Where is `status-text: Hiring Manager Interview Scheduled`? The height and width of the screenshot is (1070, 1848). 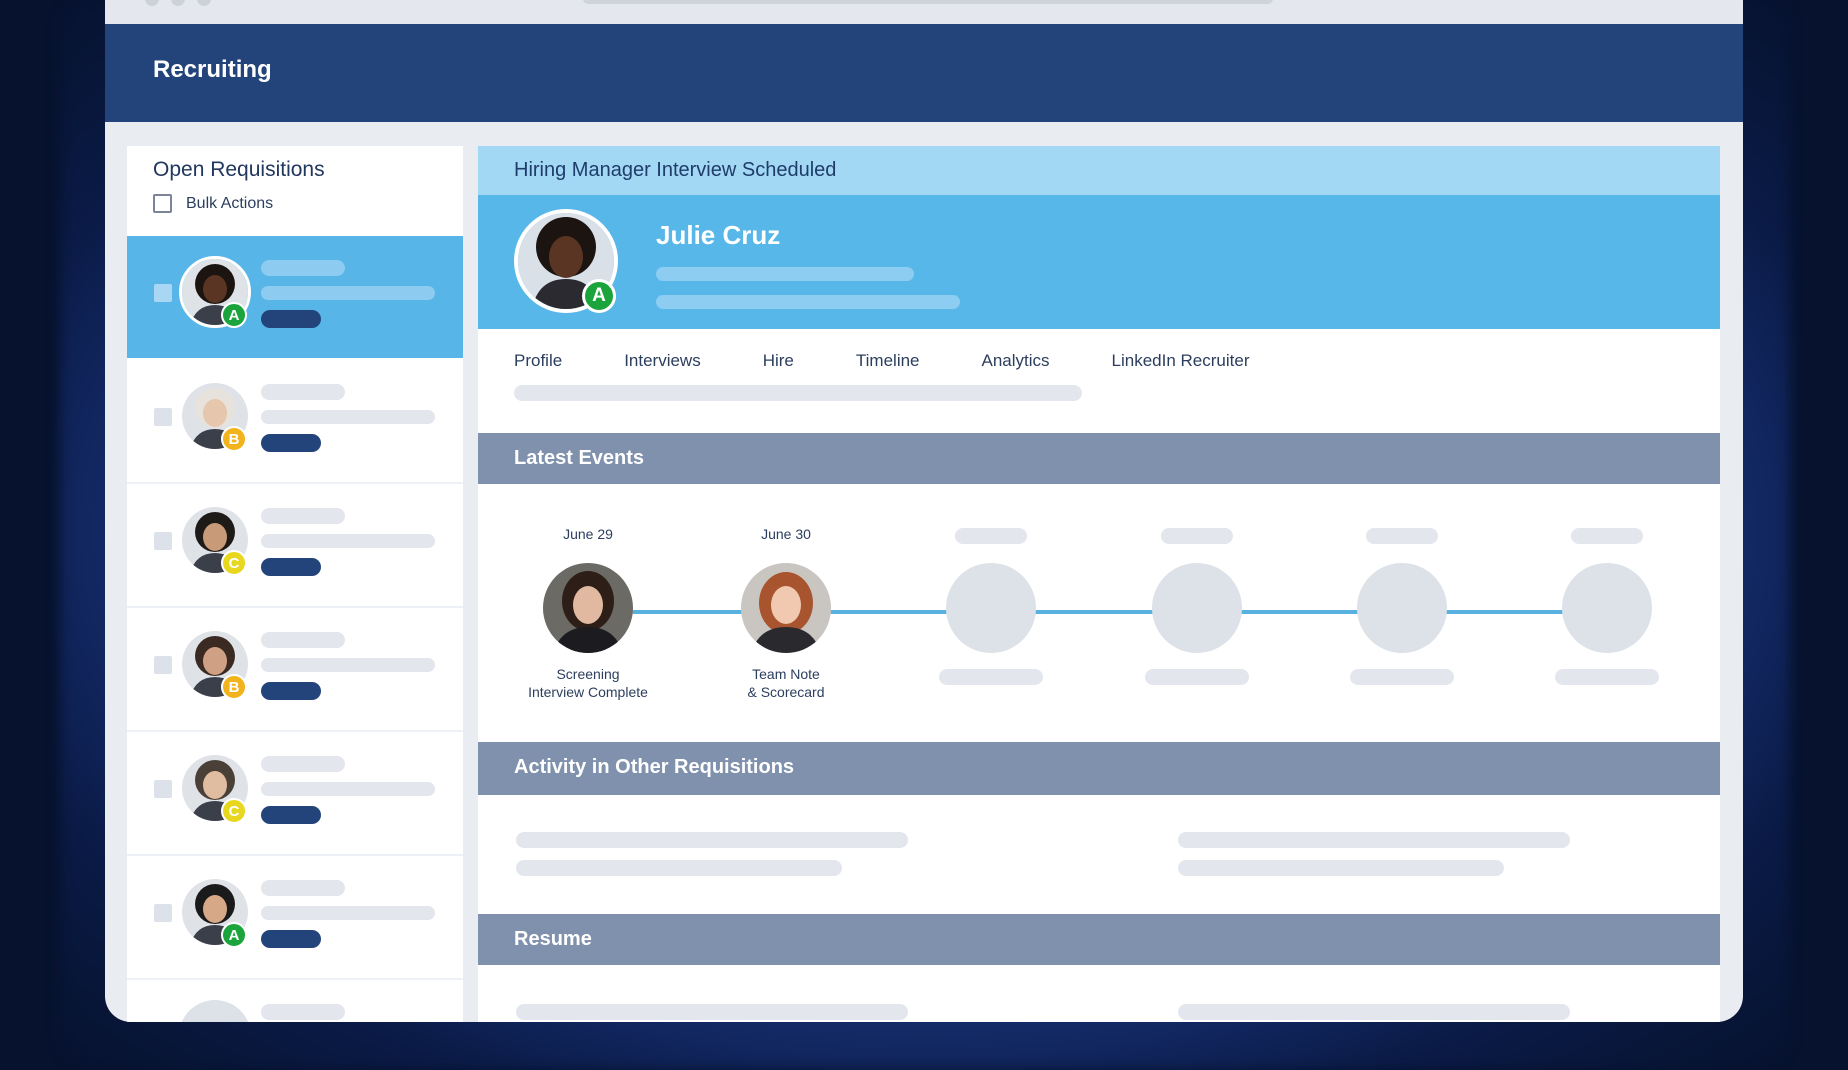 status-text: Hiring Manager Interview Scheduled is located at coordinates (675, 170).